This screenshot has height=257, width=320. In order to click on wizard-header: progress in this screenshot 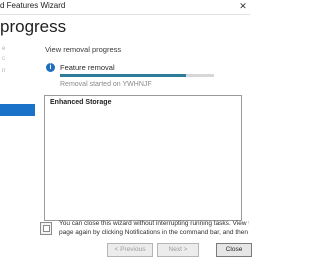, I will do `click(125, 29)`.